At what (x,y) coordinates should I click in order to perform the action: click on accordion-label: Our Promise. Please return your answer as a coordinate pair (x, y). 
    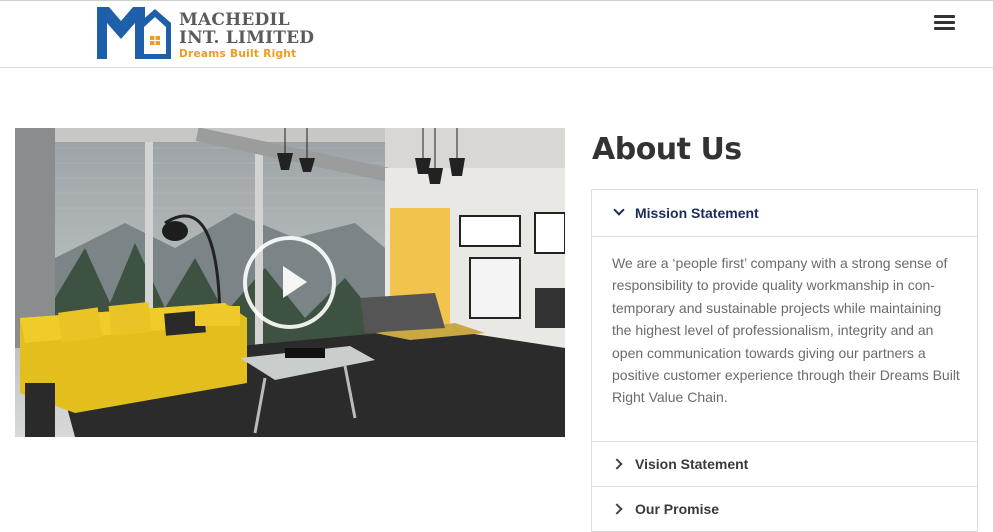
    Looking at the image, I should click on (677, 508).